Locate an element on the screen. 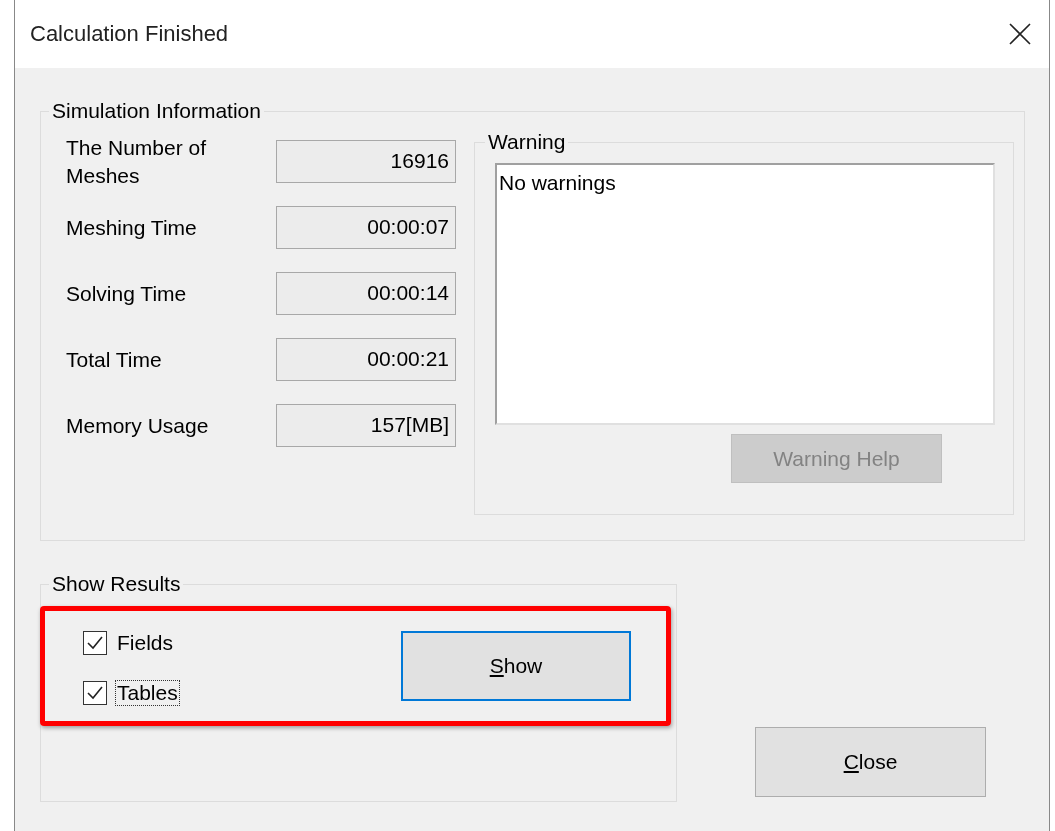 The height and width of the screenshot is (831, 1055). readonly-field: 157[MB] is located at coordinates (366, 425).